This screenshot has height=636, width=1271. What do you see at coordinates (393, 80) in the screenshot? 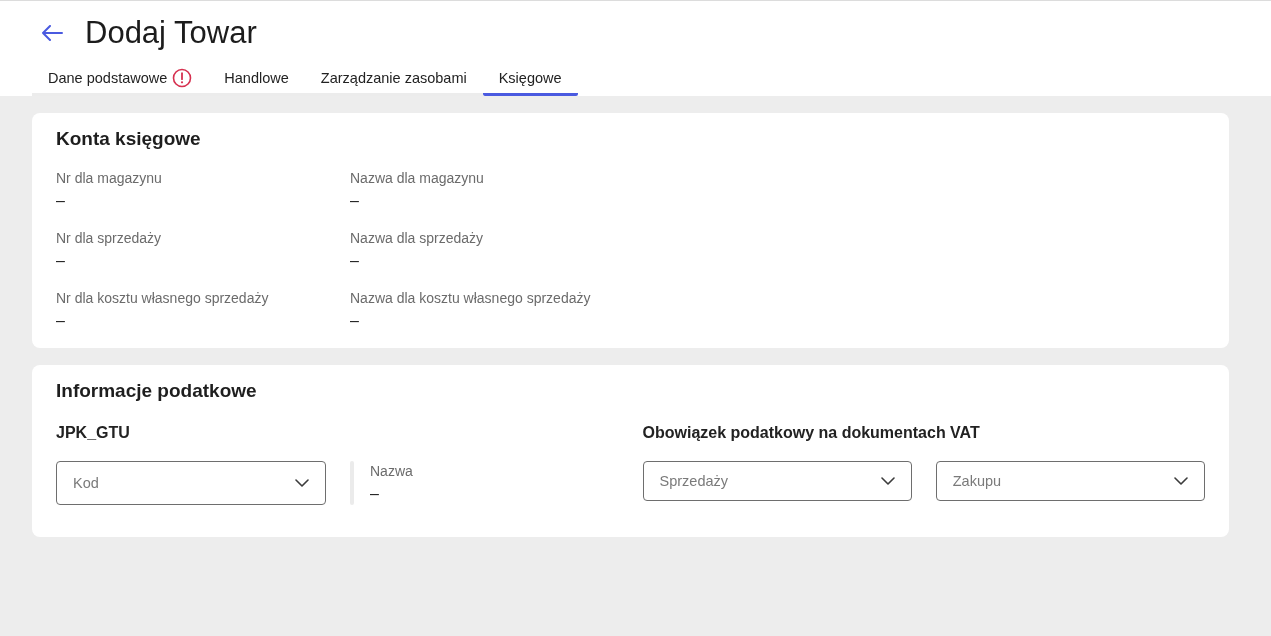
I see `tab: Zarządzanie zasobami` at bounding box center [393, 80].